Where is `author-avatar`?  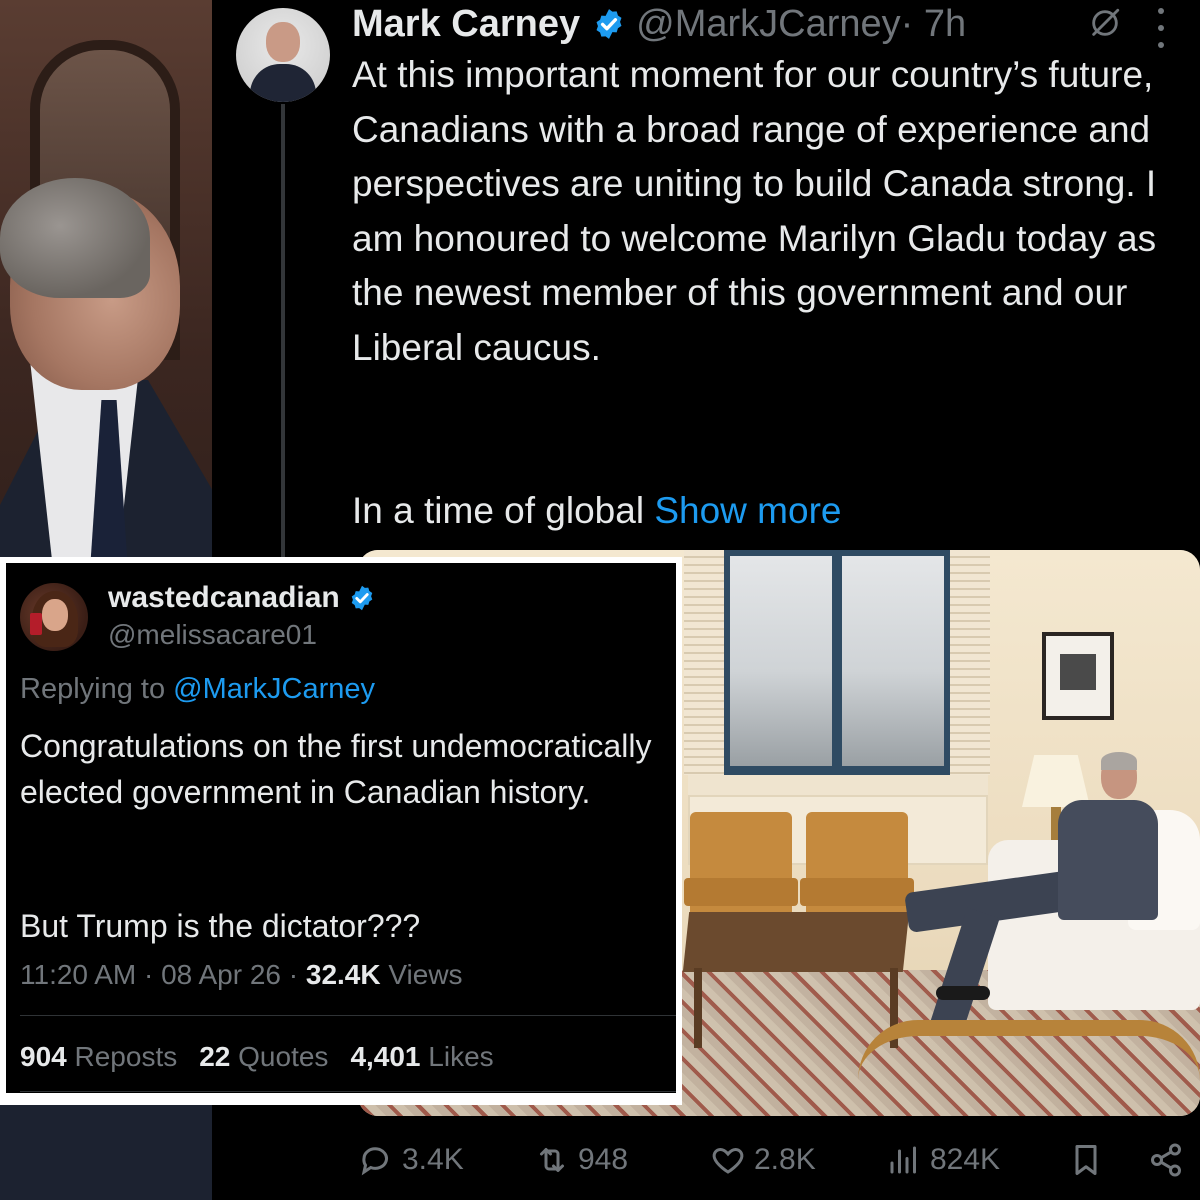 author-avatar is located at coordinates (283, 55).